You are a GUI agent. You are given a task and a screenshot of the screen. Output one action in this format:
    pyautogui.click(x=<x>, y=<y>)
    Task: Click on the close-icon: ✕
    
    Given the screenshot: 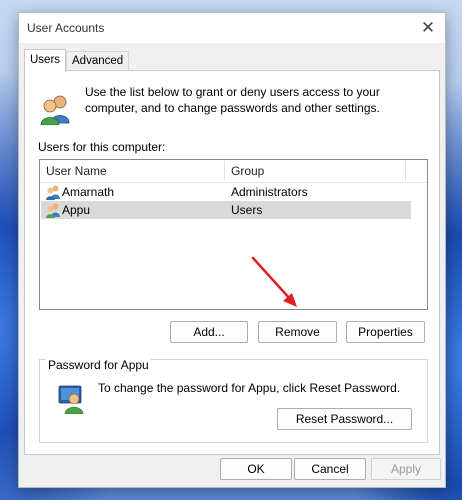 What is the action you would take?
    pyautogui.click(x=428, y=28)
    